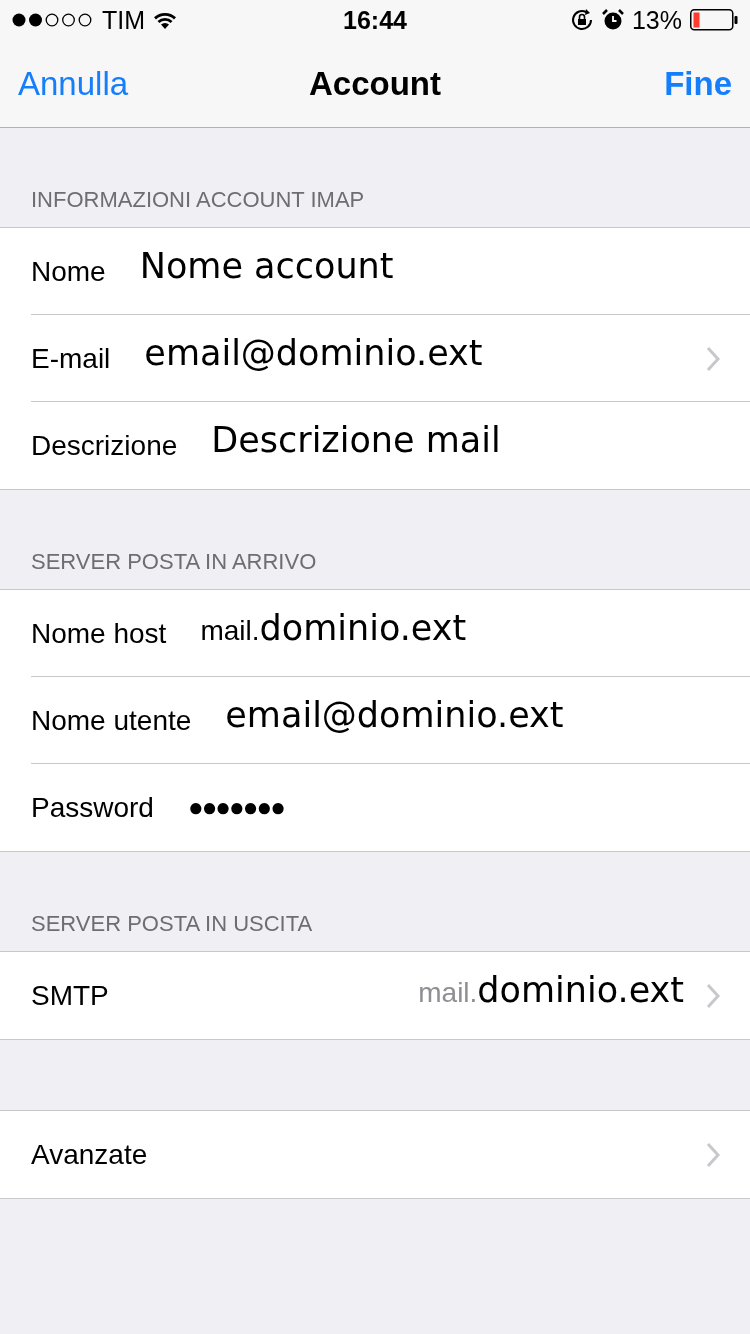 This screenshot has height=1334, width=750. Describe the element at coordinates (111, 720) in the screenshot. I see `field-label: Nome utente` at that location.